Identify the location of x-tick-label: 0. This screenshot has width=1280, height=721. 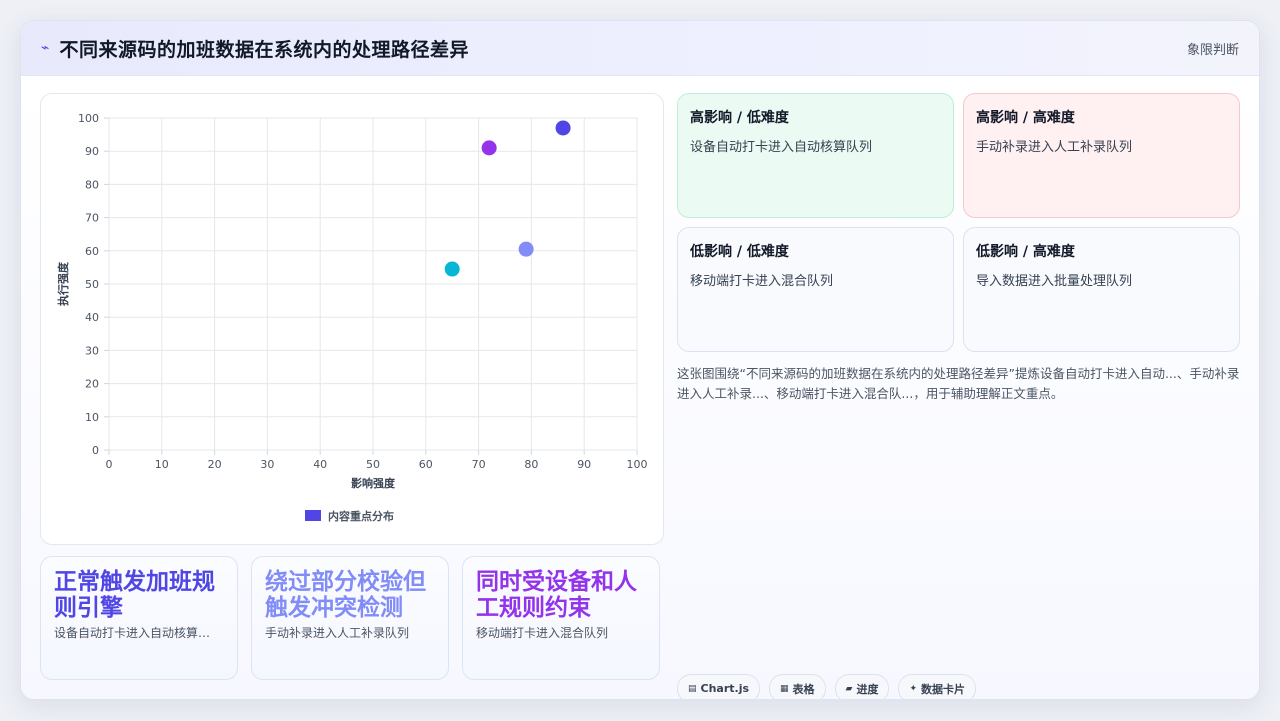
(109, 464).